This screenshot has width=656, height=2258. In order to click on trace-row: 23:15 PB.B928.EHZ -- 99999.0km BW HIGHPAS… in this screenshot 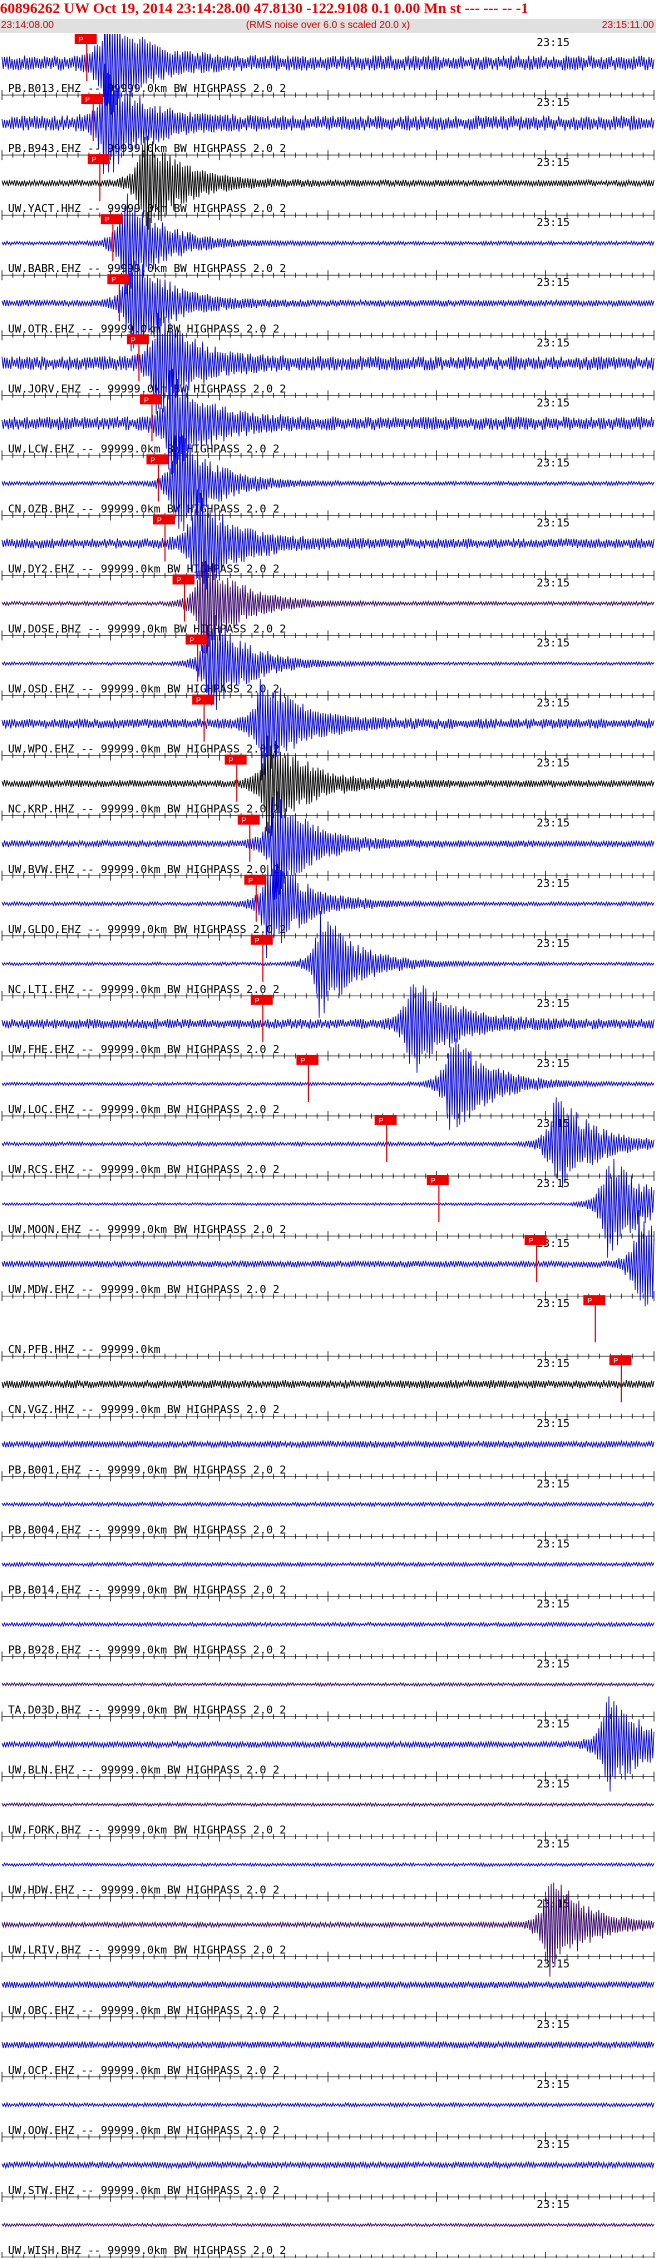, I will do `click(328, 1629)`.